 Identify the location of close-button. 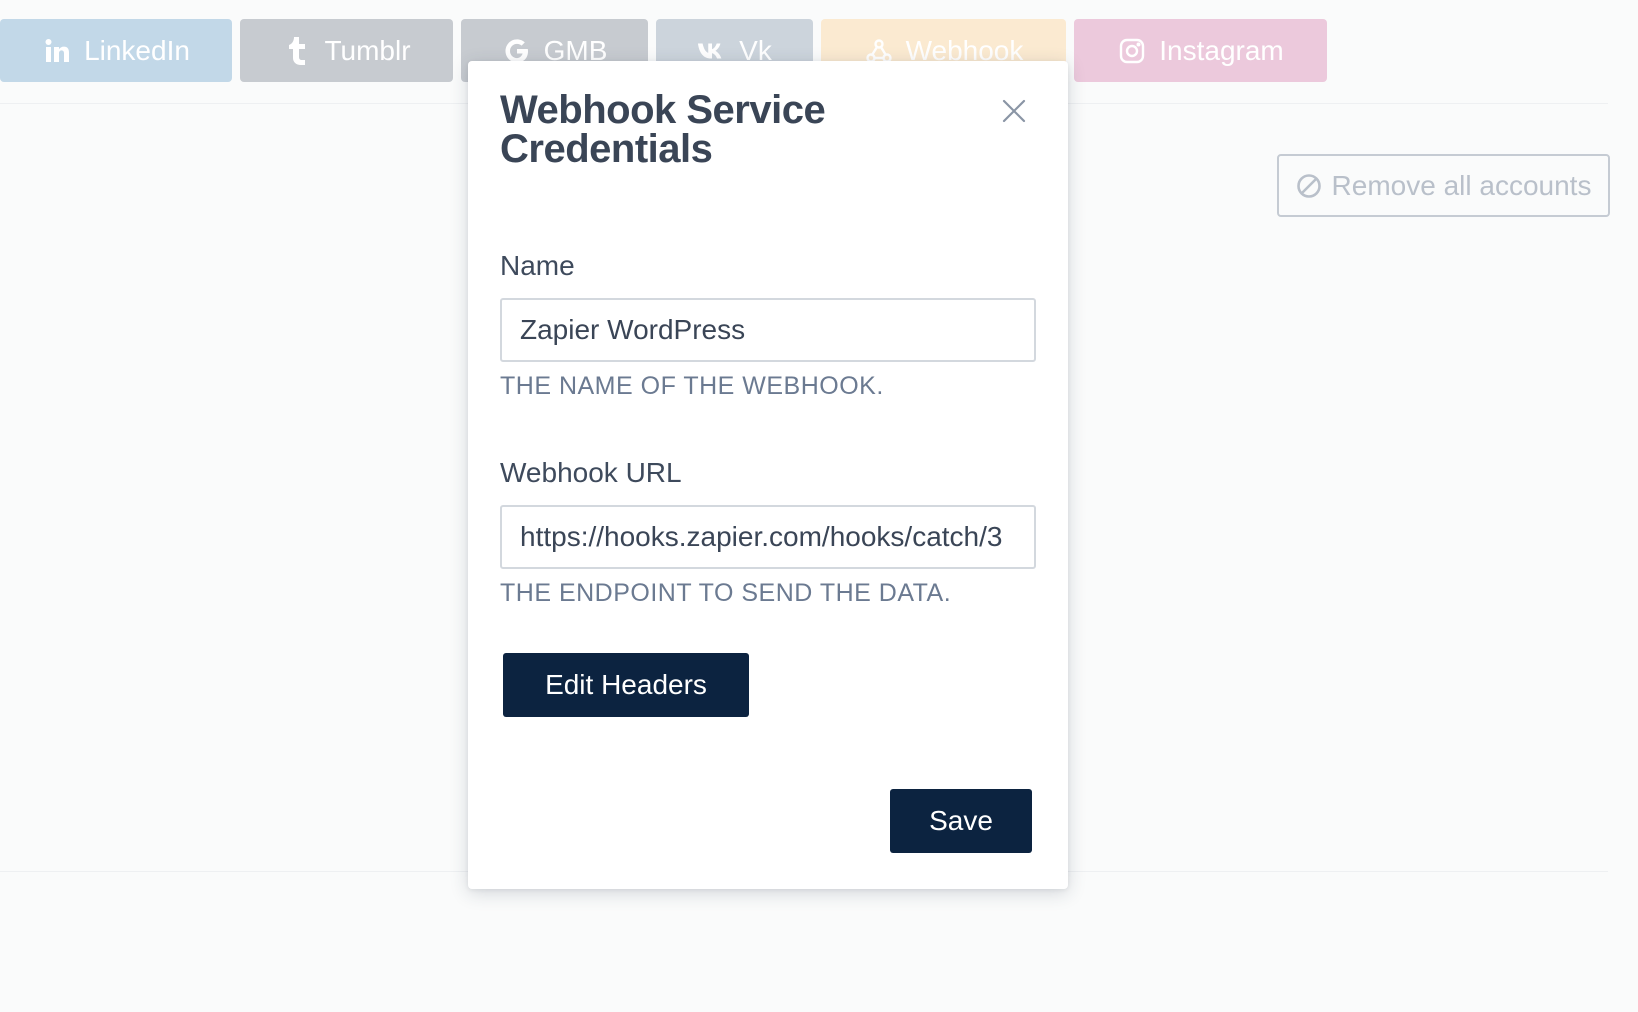
(1014, 111).